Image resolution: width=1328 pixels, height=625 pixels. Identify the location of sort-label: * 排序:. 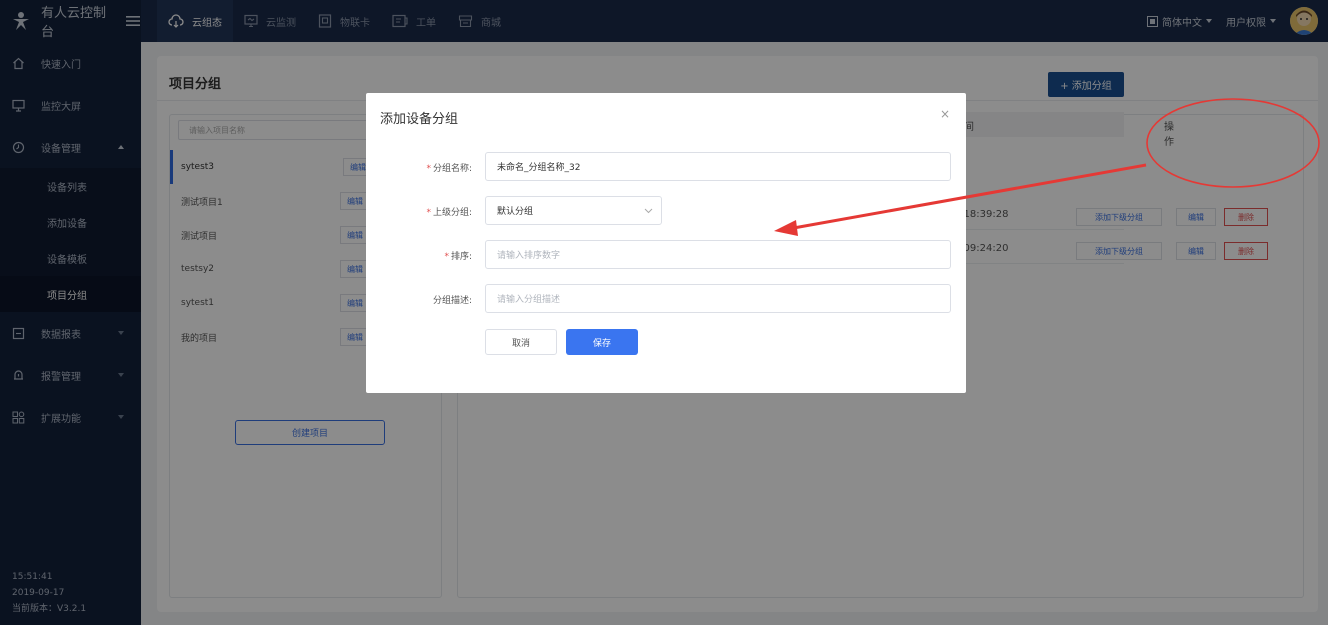
(458, 257).